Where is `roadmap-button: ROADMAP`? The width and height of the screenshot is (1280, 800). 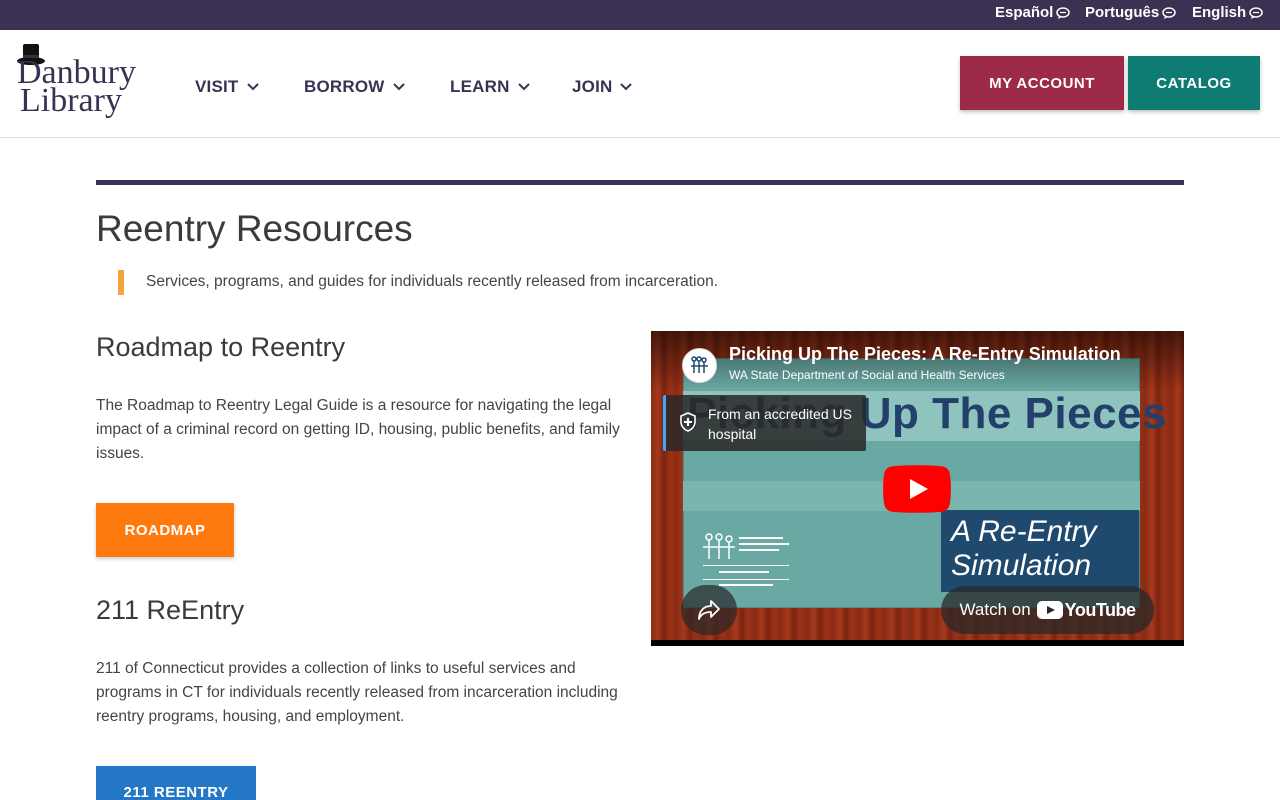
roadmap-button: ROADMAP is located at coordinates (165, 530).